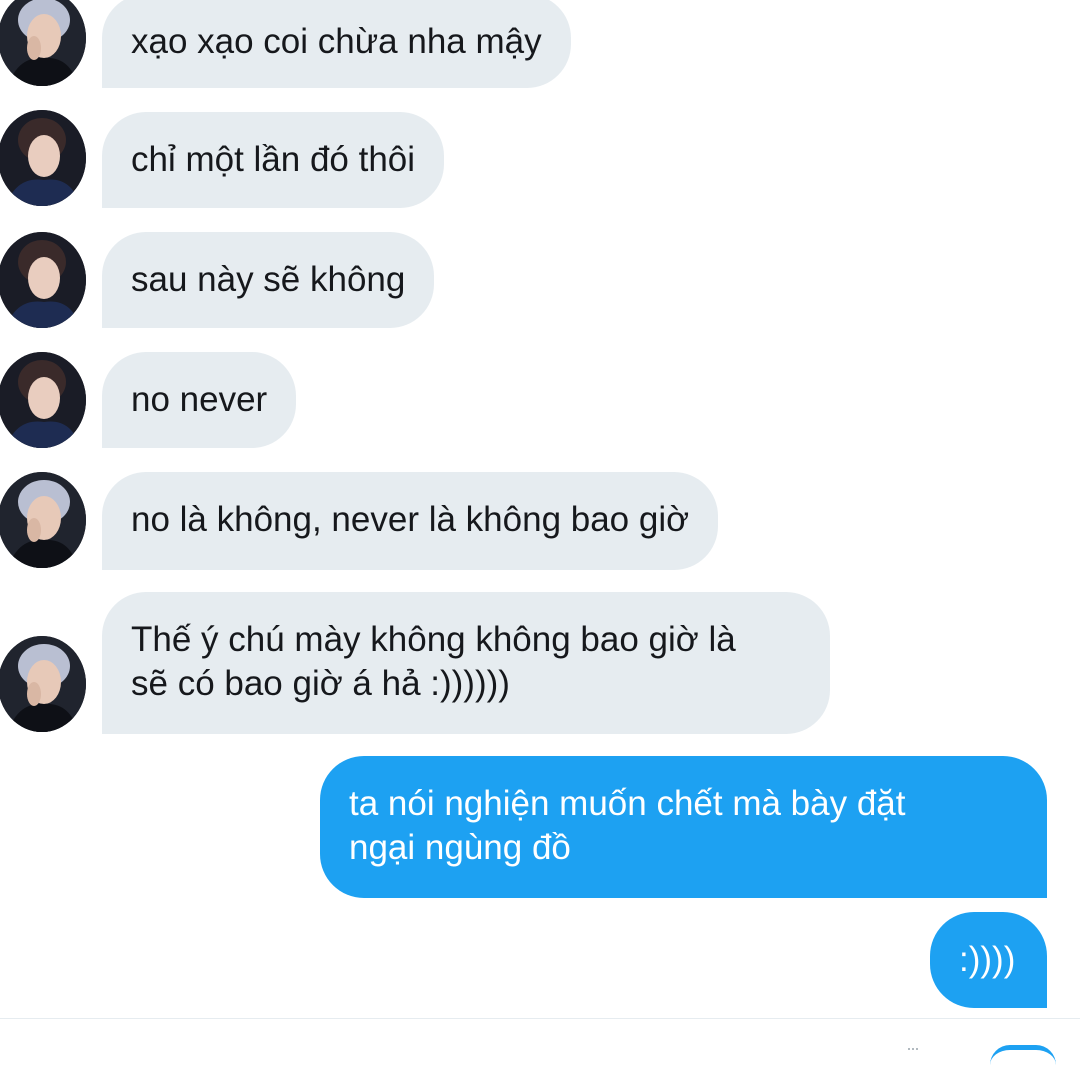 Image resolution: width=1080 pixels, height=1065 pixels. I want to click on message-text: xạo xạo coi chừa nha mậy, so click(336, 41).